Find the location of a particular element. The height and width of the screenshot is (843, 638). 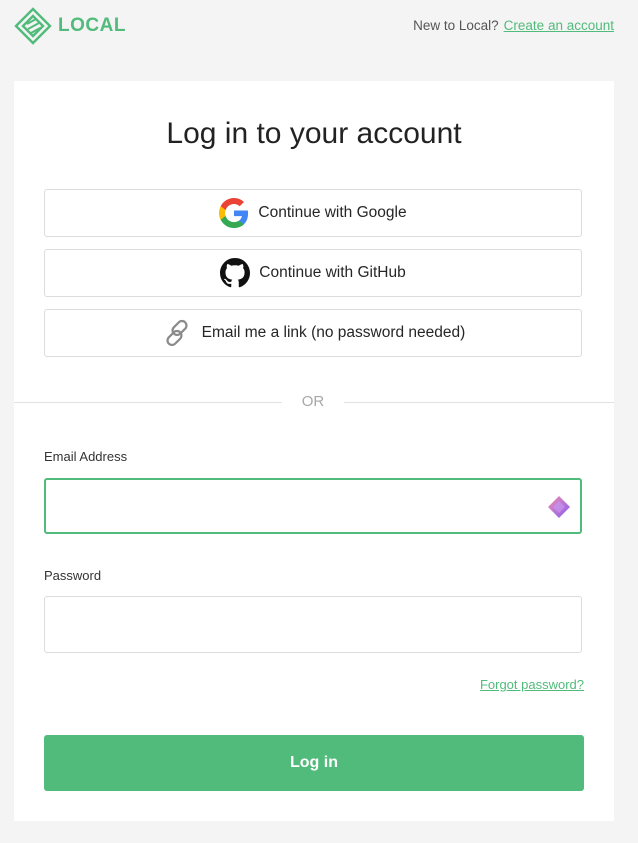

password-field is located at coordinates (313, 624).